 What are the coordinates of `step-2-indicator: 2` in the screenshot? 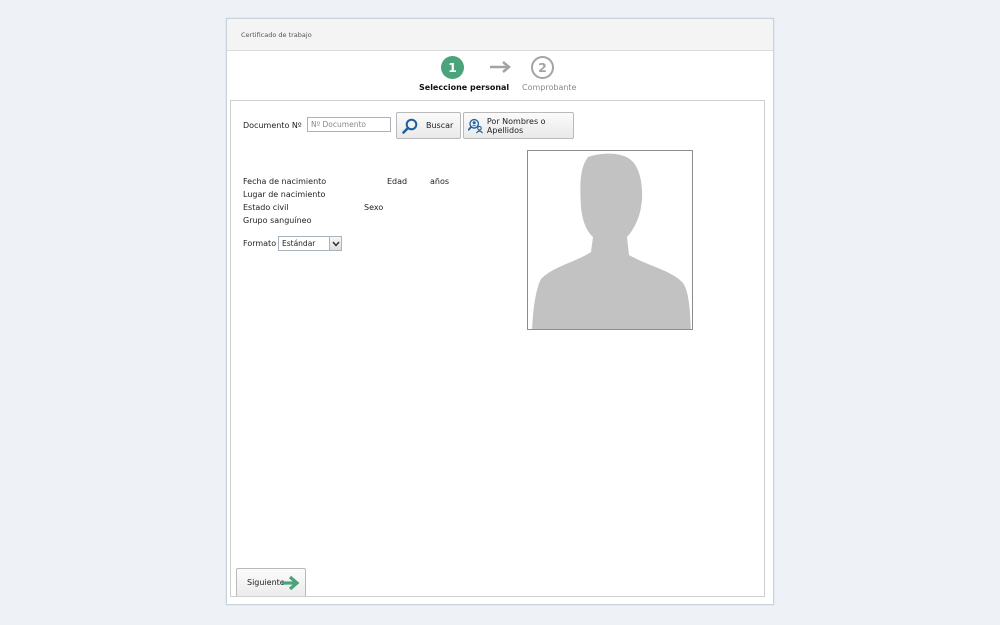 It's located at (542, 67).